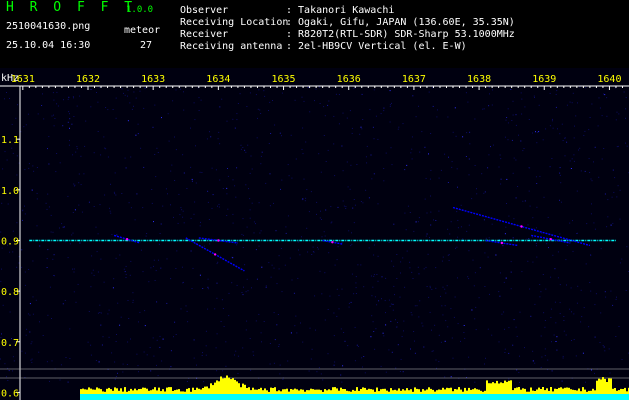  I want to click on x-tick-label: 1631, so click(23, 79).